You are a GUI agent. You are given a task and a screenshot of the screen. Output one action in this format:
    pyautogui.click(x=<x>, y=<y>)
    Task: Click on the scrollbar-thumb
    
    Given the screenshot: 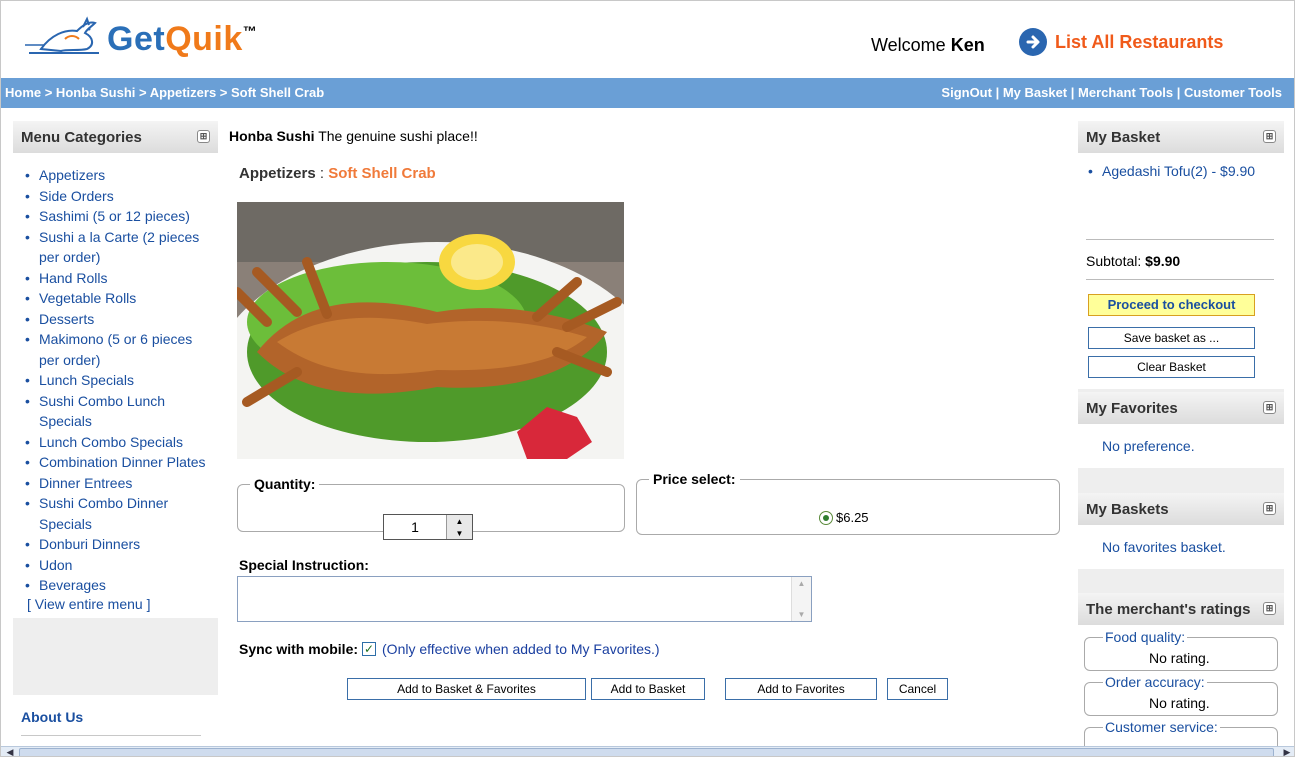 What is the action you would take?
    pyautogui.click(x=646, y=752)
    